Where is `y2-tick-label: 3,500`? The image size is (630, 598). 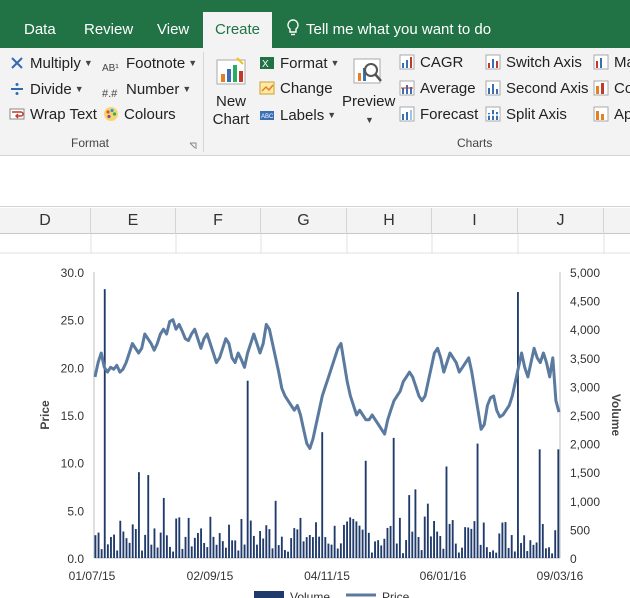
y2-tick-label: 3,500 is located at coordinates (585, 359).